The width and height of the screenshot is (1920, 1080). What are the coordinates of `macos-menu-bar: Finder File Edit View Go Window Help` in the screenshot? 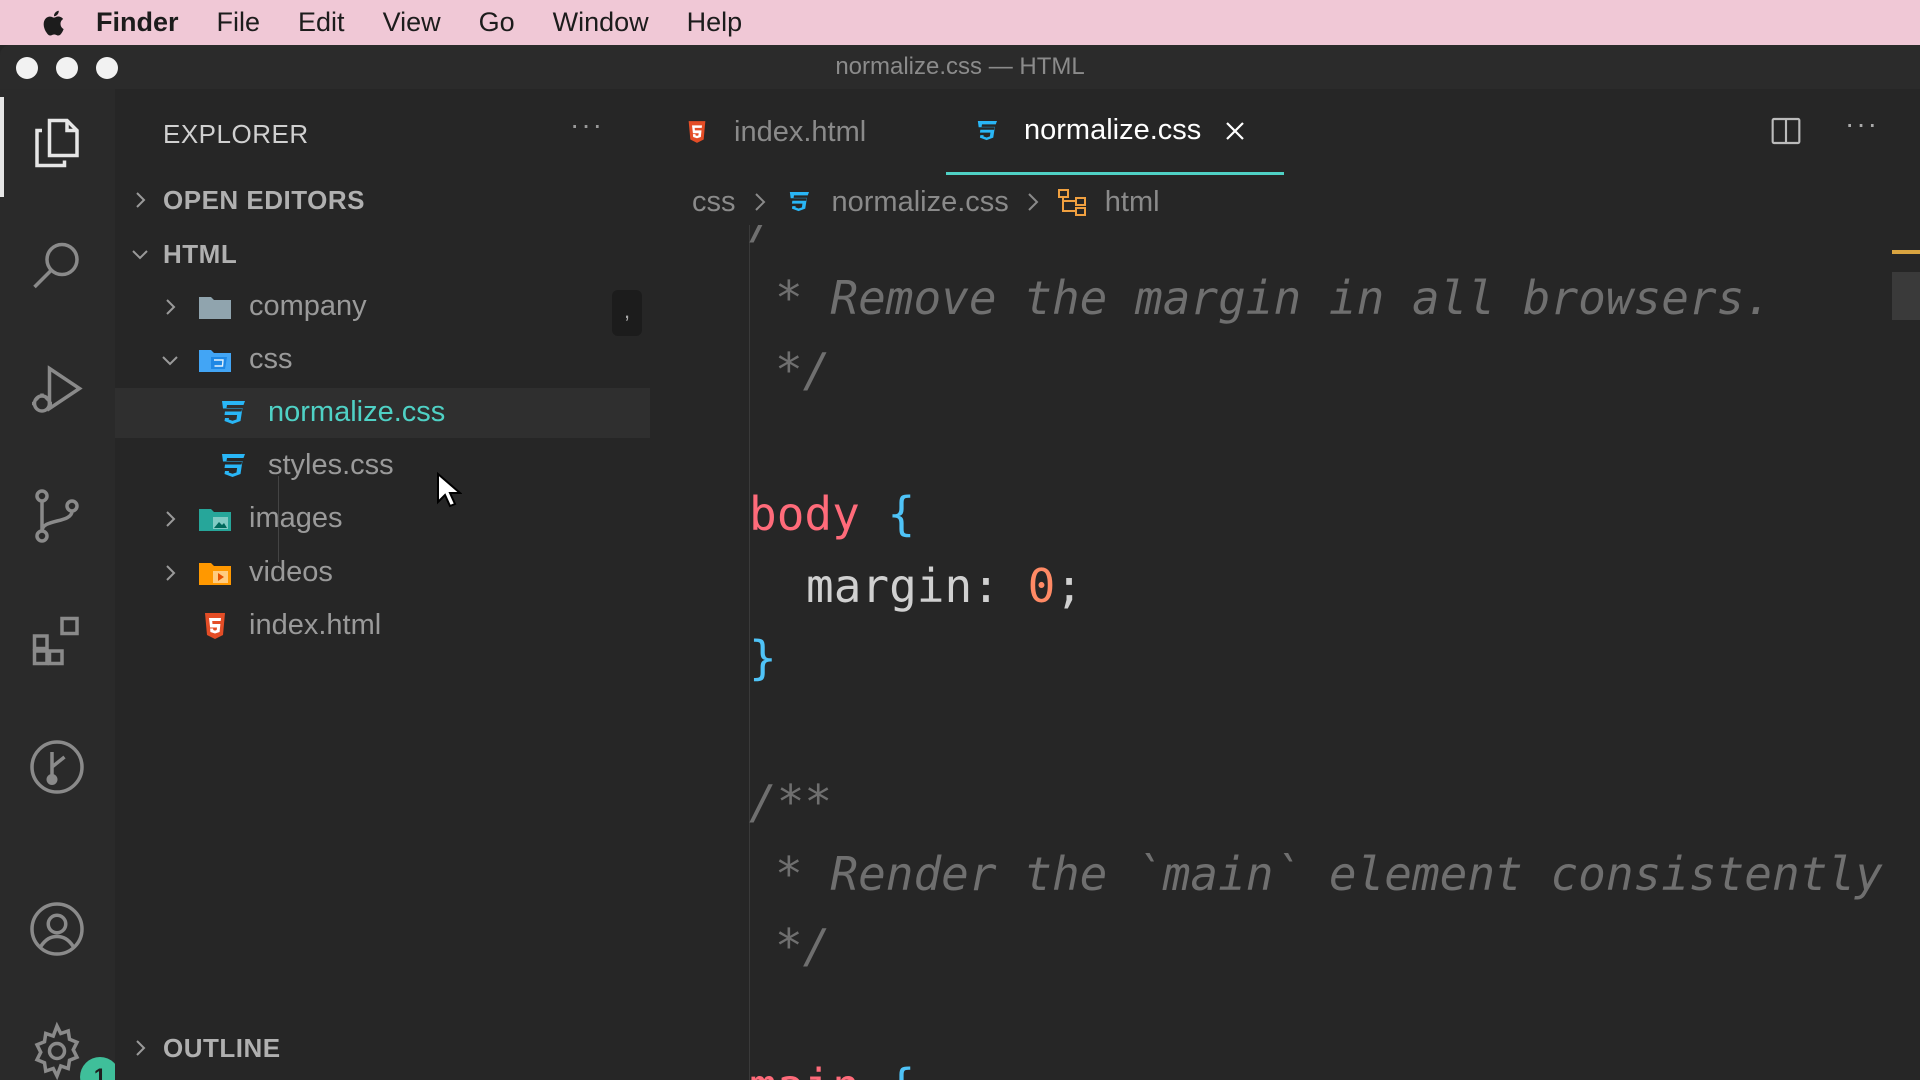 It's located at (960, 22).